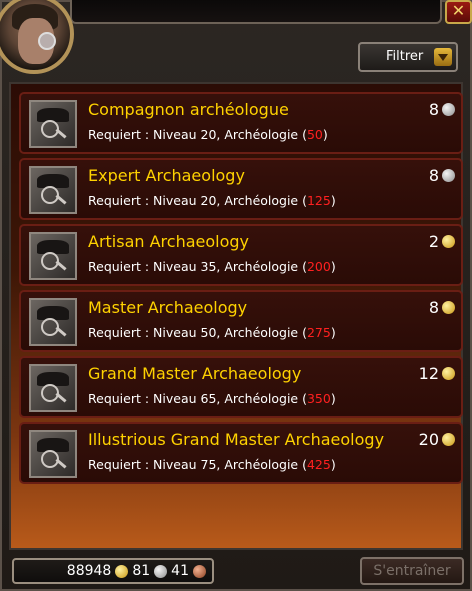 The height and width of the screenshot is (591, 472). What do you see at coordinates (208, 134) in the screenshot?
I see `skill-requirement: Requiert : Niveau 20, Archéologie (50)` at bounding box center [208, 134].